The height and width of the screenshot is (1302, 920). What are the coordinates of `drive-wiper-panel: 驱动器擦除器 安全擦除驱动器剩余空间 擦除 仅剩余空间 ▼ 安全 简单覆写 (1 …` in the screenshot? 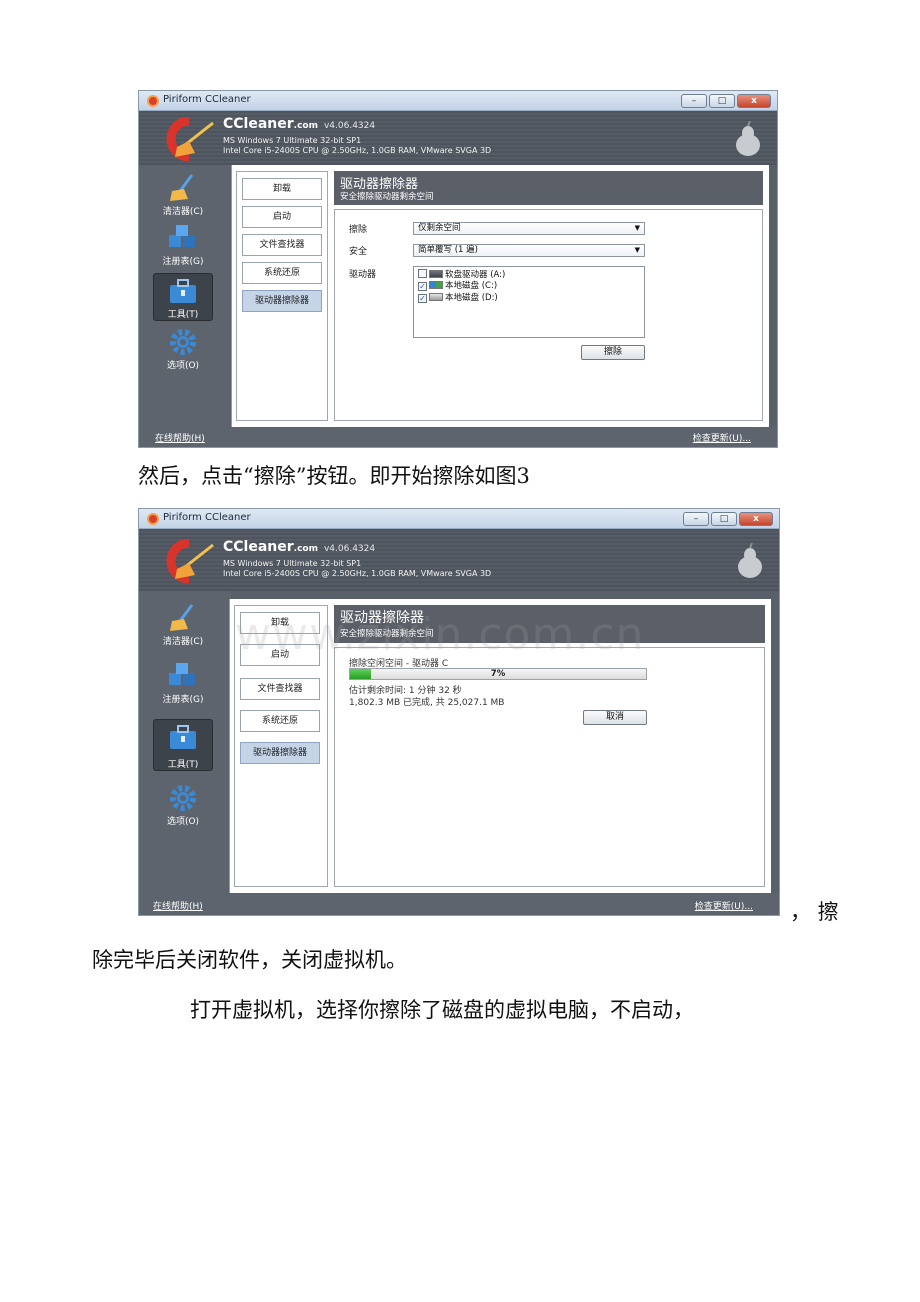 It's located at (548, 296).